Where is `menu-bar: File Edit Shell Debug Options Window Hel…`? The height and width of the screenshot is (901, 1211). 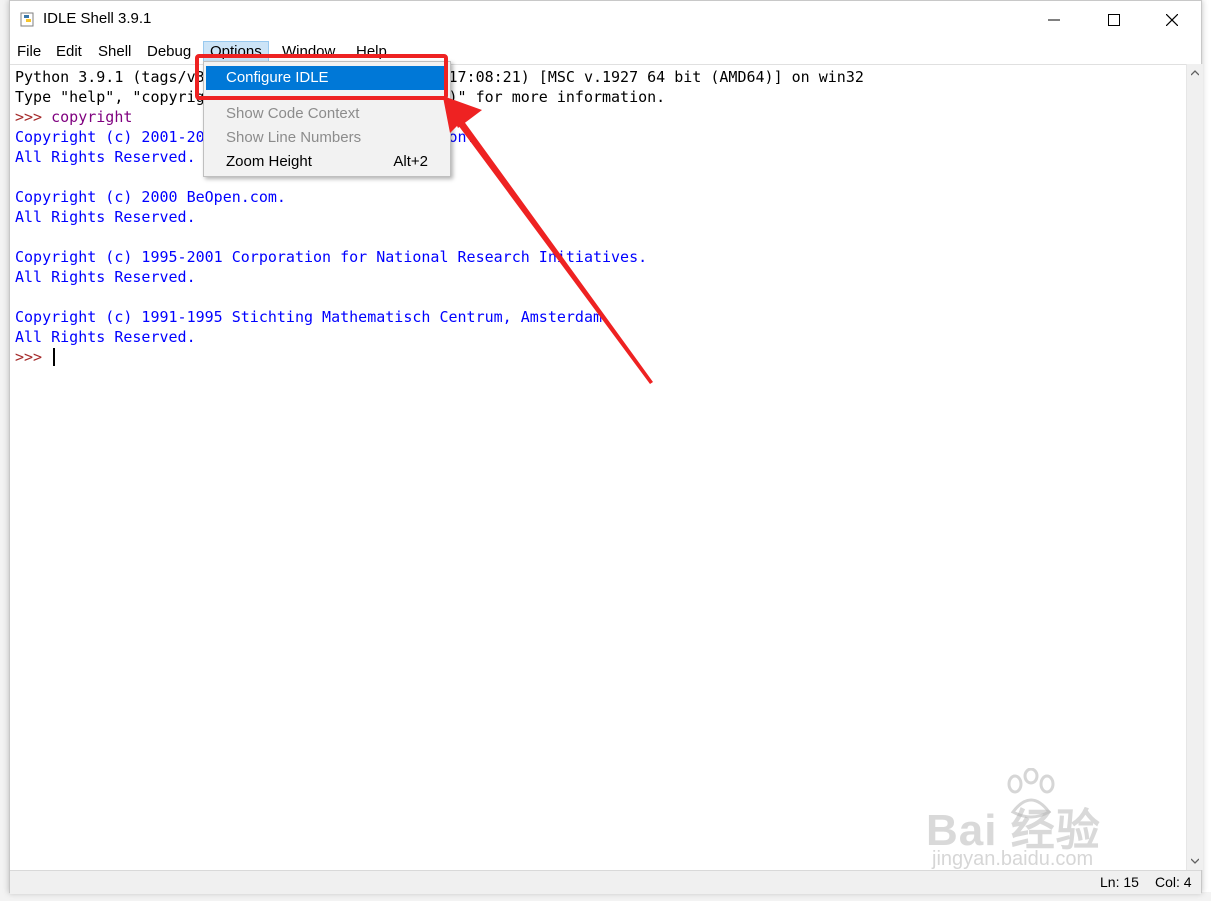 menu-bar: File Edit Shell Debug Options Window Hel… is located at coordinates (605, 51).